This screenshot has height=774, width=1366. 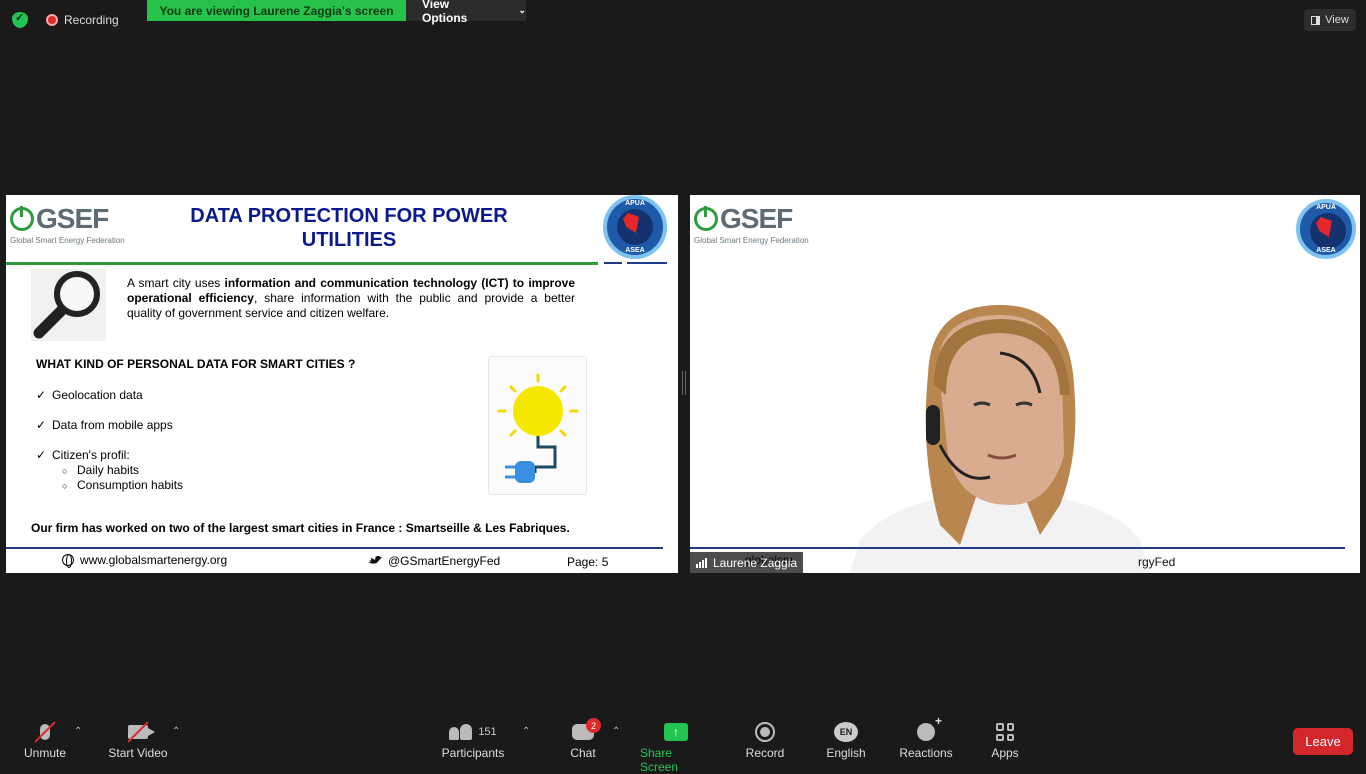 I want to click on sub-bullet-item: ○ Consumption habits, so click(x=122, y=485).